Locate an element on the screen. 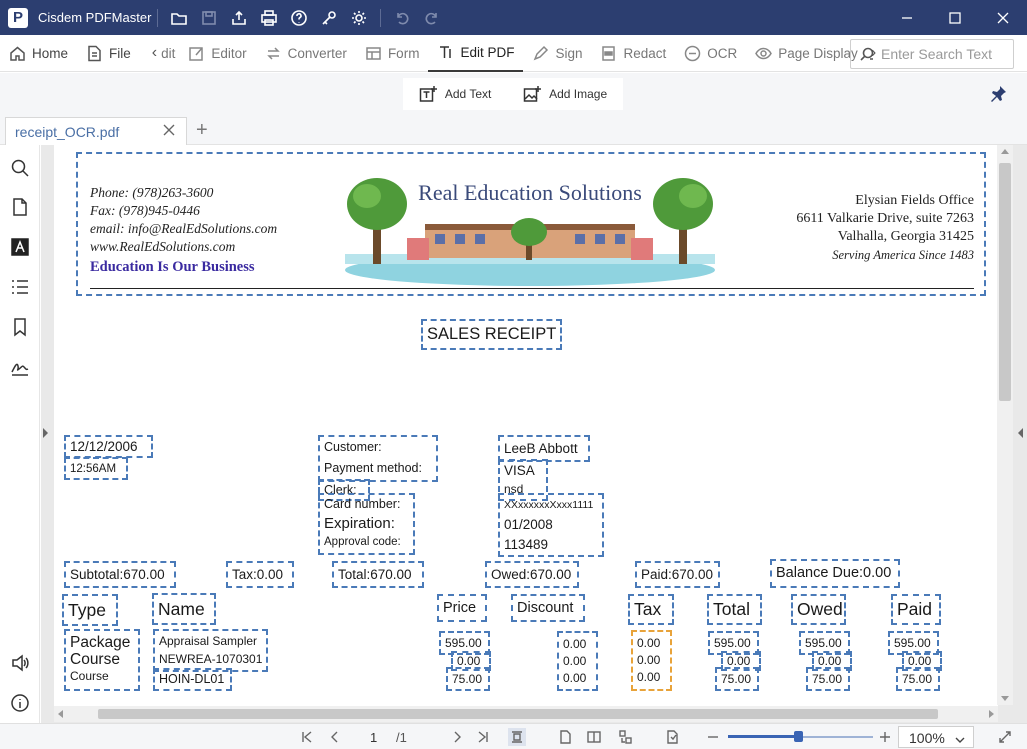 This screenshot has width=1027, height=749. list-icon is located at coordinates (20, 287).